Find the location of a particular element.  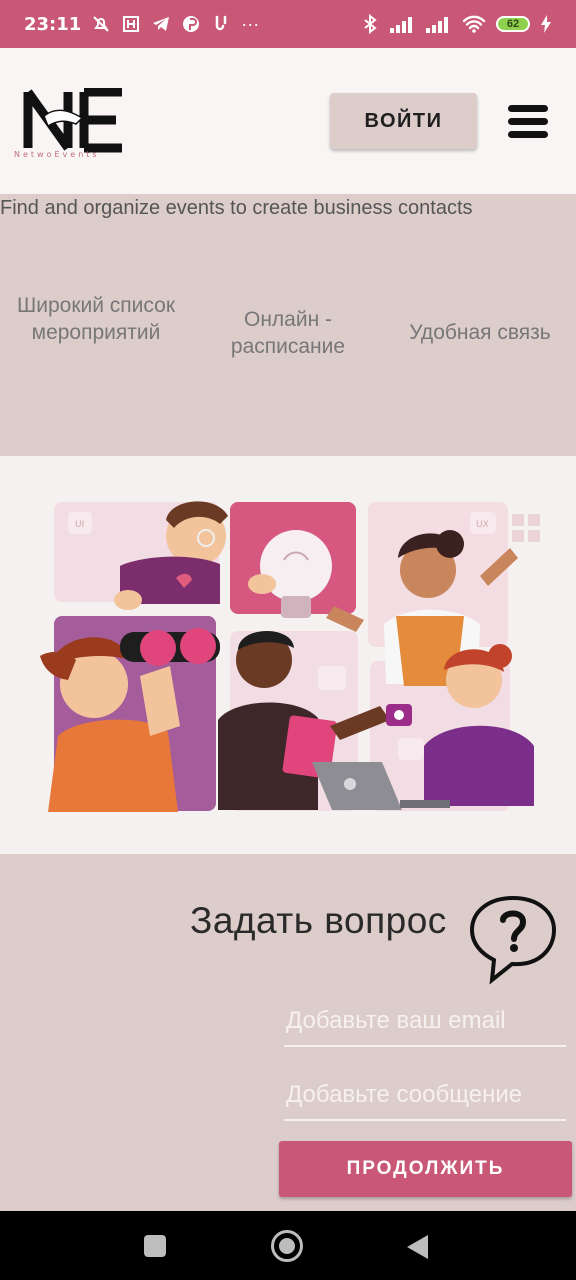

svg-text: UX is located at coordinates (482, 525).